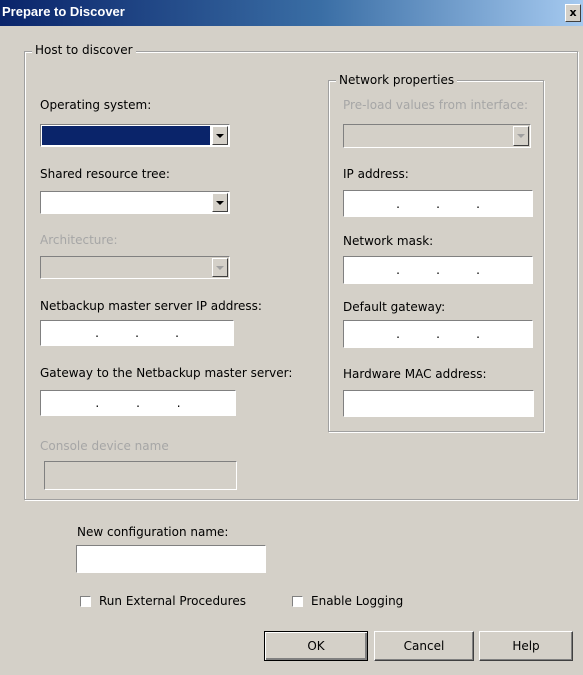 This screenshot has width=583, height=675. Describe the element at coordinates (171, 559) in the screenshot. I see `new-configuration-name-field` at that location.